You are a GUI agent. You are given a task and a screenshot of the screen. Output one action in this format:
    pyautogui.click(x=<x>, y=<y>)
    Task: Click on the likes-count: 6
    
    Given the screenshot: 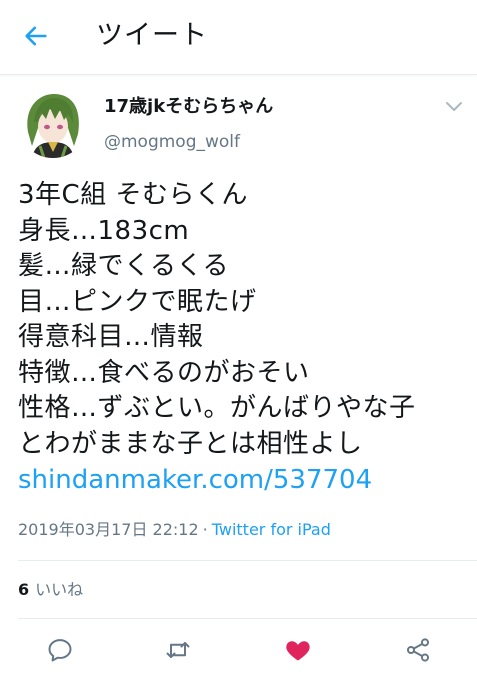 What is the action you would take?
    pyautogui.click(x=24, y=589)
    